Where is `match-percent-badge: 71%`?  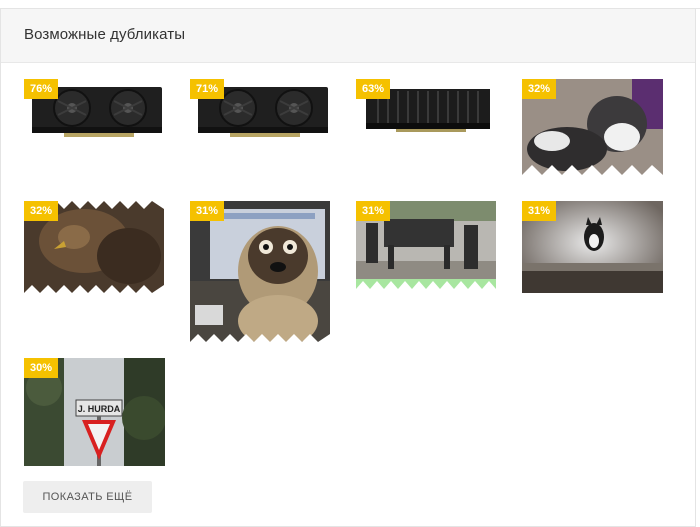
match-percent-badge: 71% is located at coordinates (207, 89).